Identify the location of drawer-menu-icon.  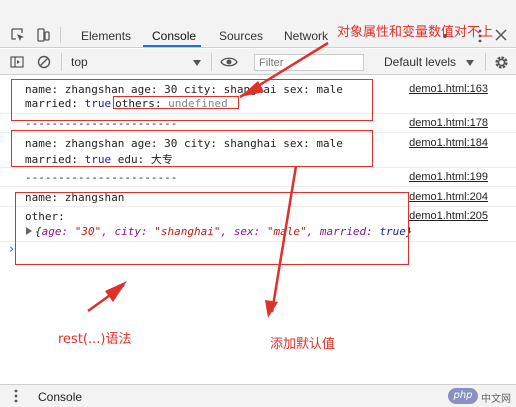
(16, 396).